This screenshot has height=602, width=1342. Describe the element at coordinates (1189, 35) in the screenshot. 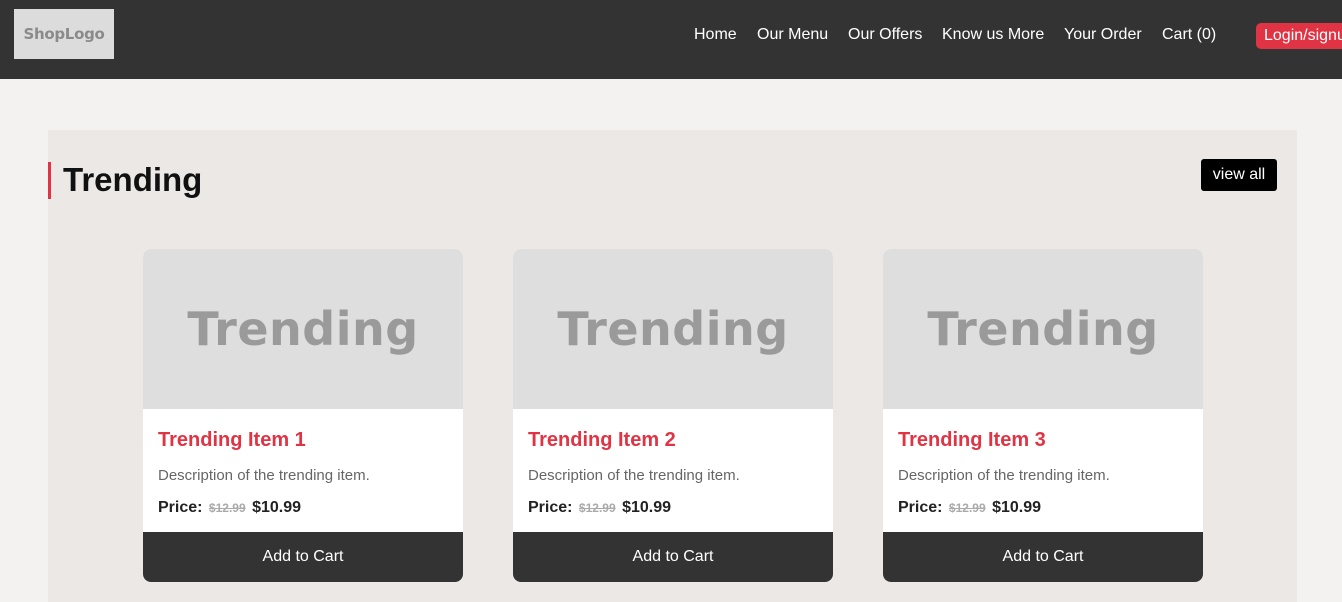

I see `nav-cart-link: Cart (0)` at that location.